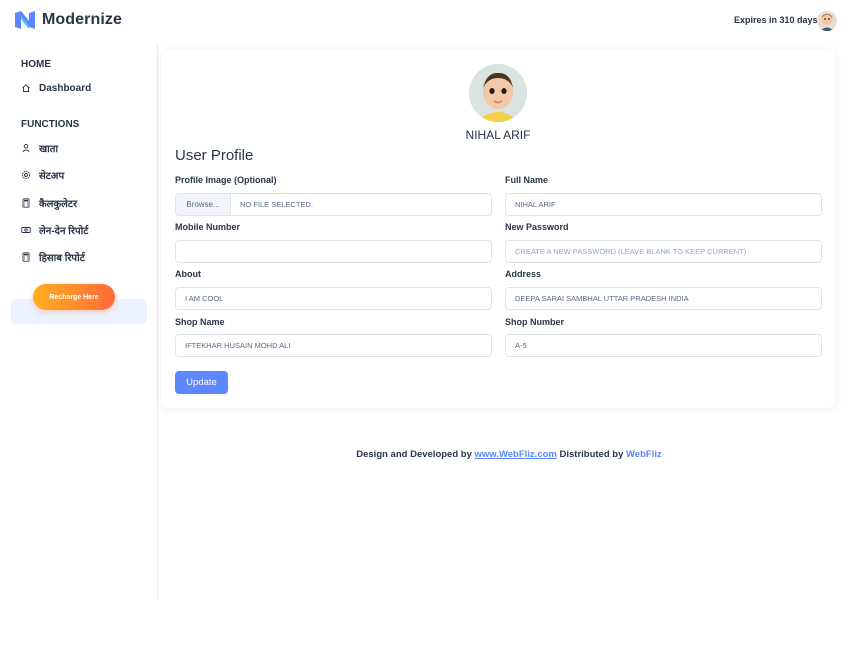 The image size is (861, 667). Describe the element at coordinates (82, 19) in the screenshot. I see `app-name: Modernize` at that location.